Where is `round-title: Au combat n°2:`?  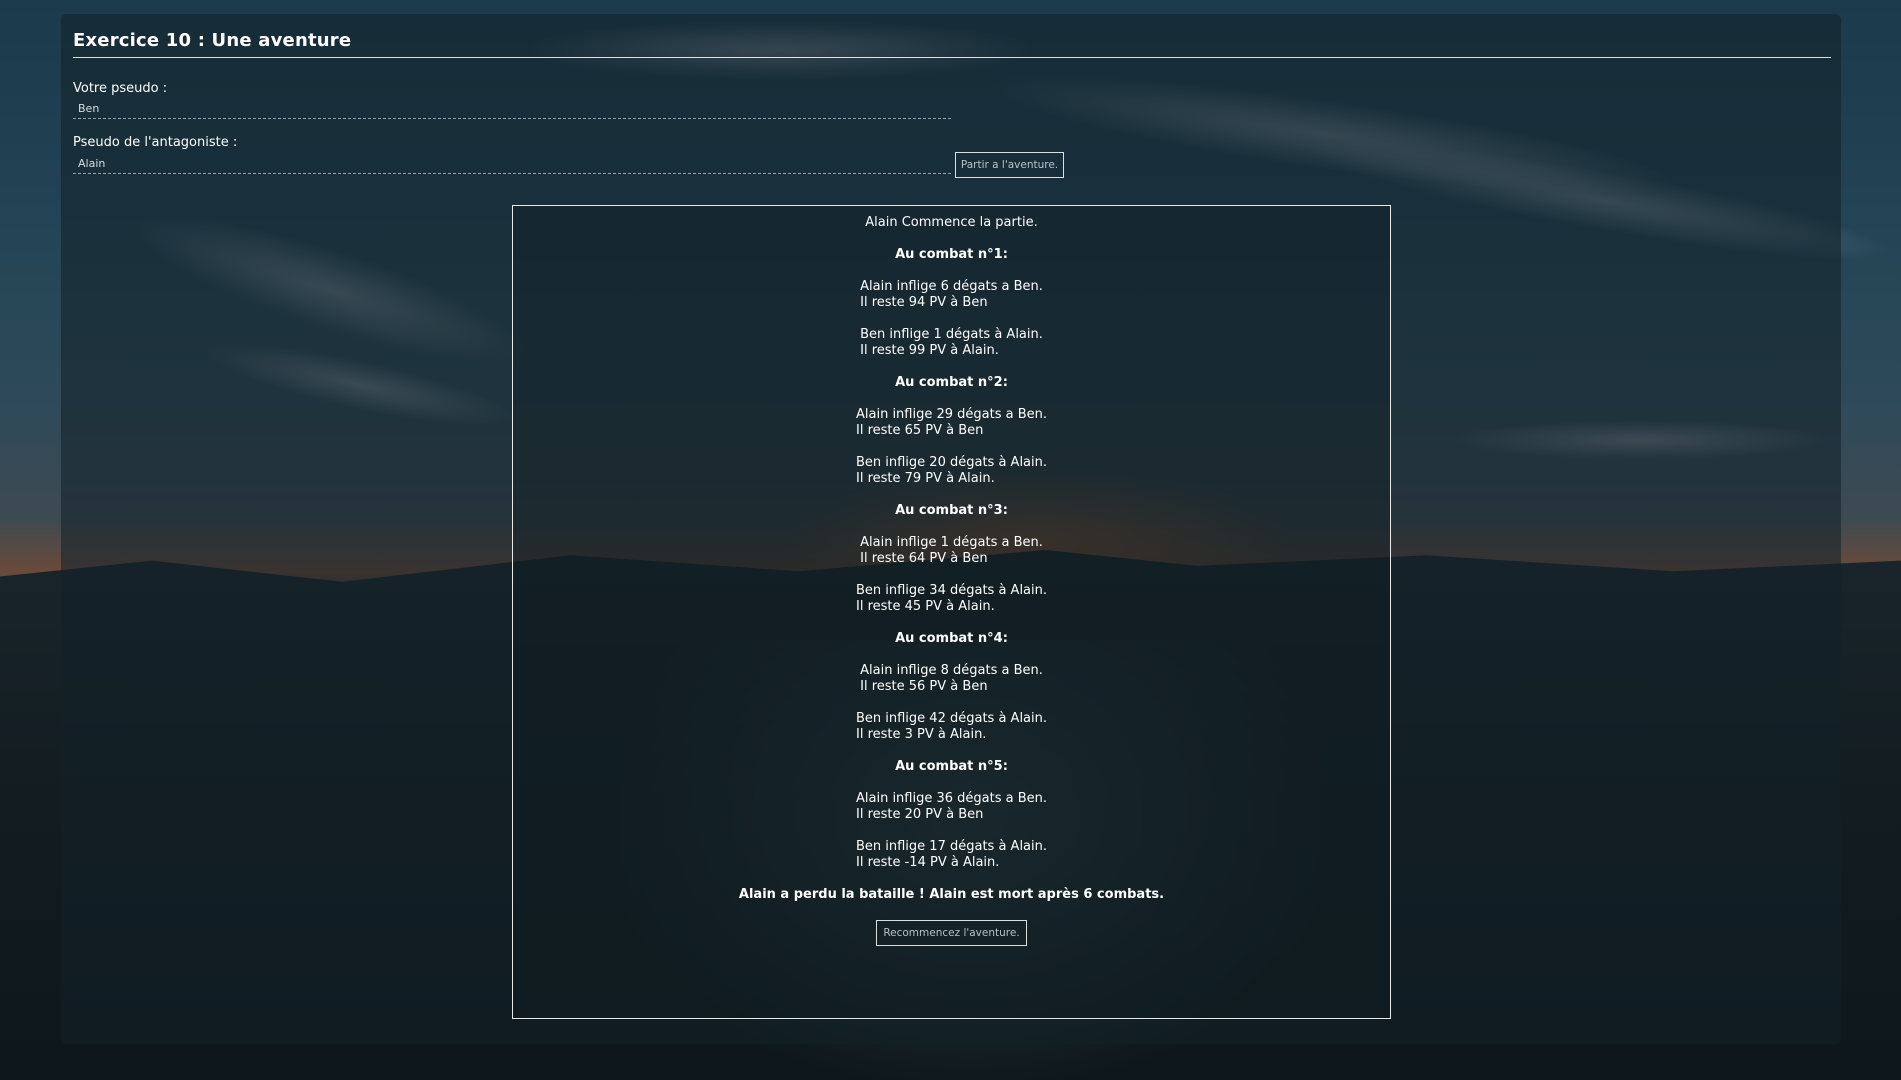 round-title: Au combat n°2: is located at coordinates (951, 382).